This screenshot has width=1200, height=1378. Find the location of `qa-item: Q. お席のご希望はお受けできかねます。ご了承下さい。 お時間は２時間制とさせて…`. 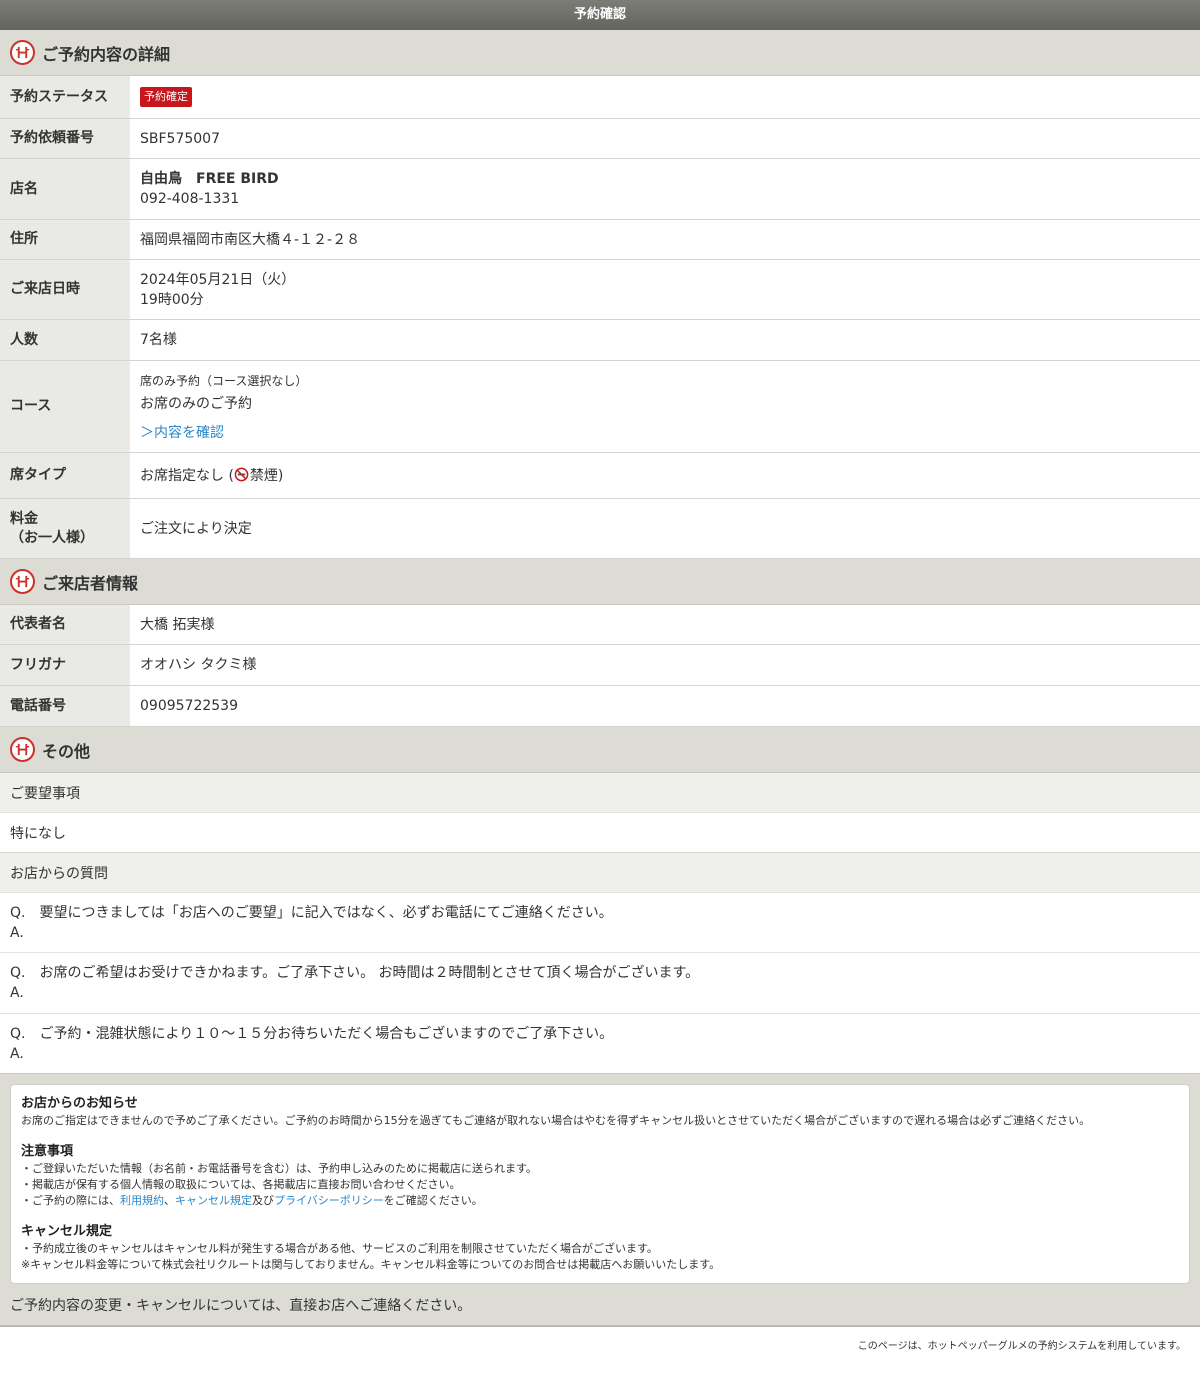

qa-item: Q. お席のご希望はお受けできかねます。ご了承下さい。 お時間は２時間制とさせて… is located at coordinates (600, 983).